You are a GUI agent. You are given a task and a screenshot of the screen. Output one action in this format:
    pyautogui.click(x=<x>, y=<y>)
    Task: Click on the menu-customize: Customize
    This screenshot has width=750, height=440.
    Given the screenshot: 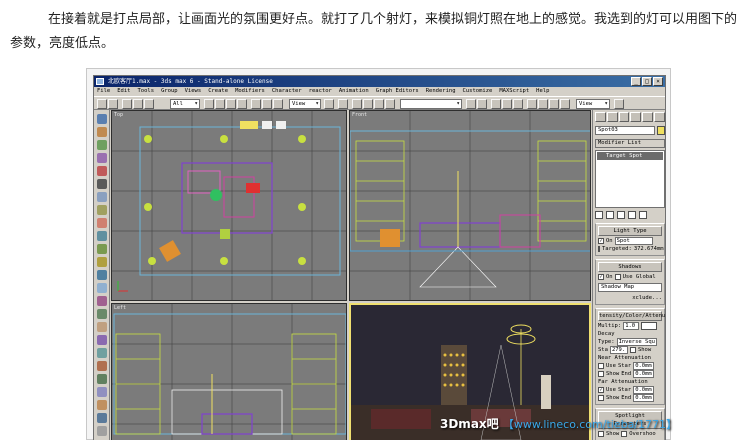 What is the action you would take?
    pyautogui.click(x=478, y=91)
    